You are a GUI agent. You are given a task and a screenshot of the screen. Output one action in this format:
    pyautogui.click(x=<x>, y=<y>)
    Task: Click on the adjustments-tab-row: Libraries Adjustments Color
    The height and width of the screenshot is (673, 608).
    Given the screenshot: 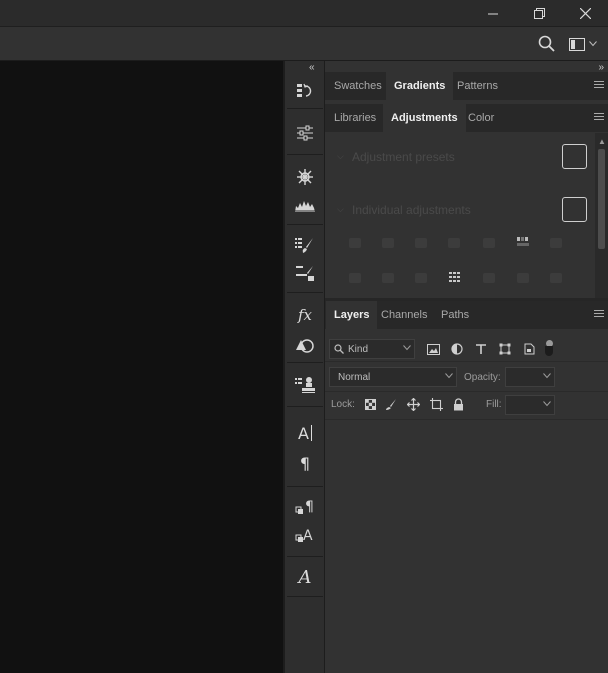 What is the action you would take?
    pyautogui.click(x=466, y=118)
    